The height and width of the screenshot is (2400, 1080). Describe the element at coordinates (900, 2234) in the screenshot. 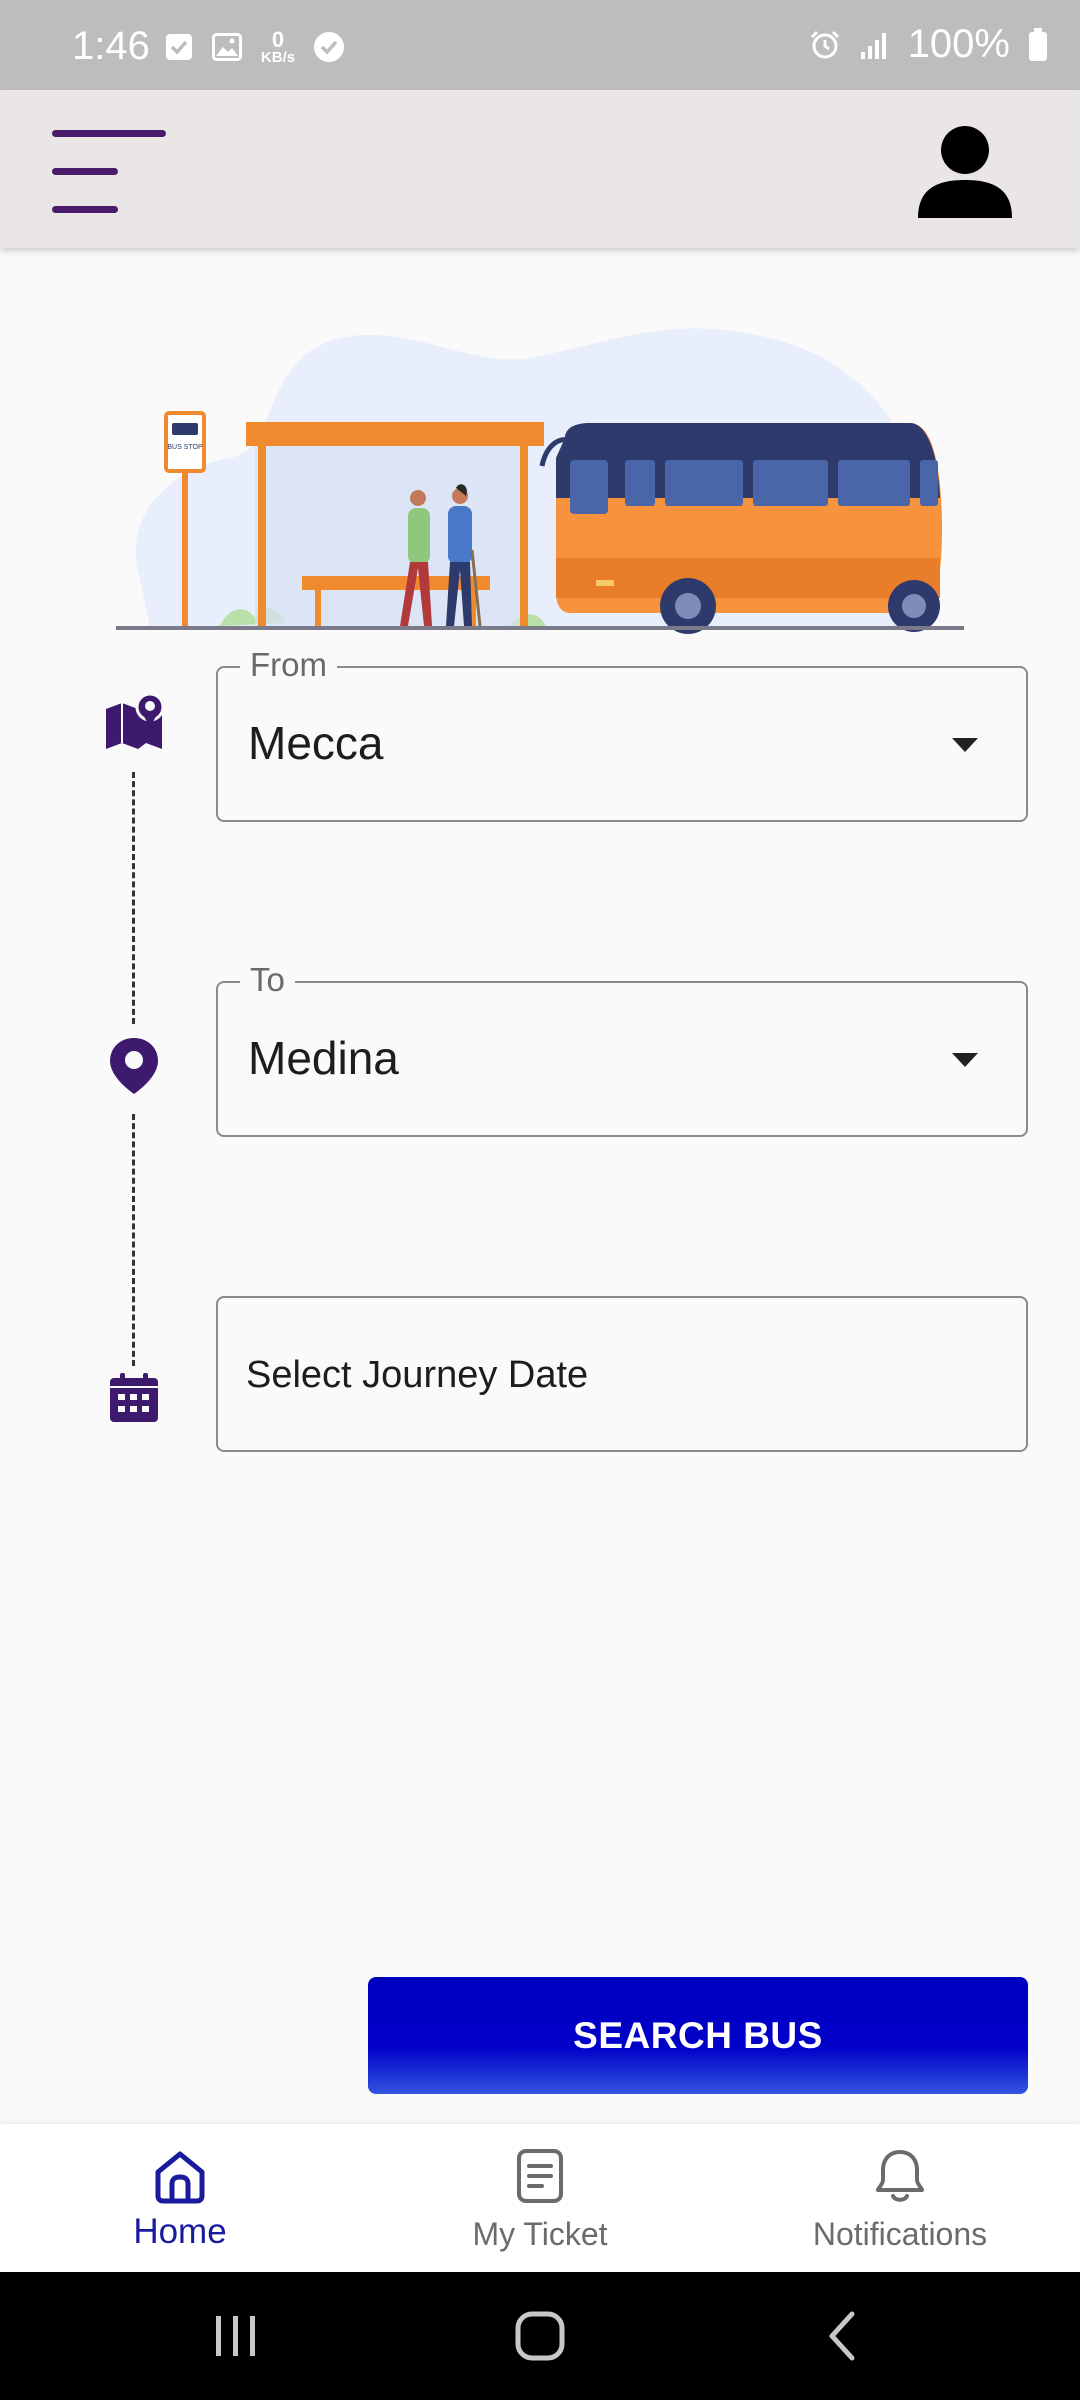

I see `nav-notifications-label: Notifications` at that location.